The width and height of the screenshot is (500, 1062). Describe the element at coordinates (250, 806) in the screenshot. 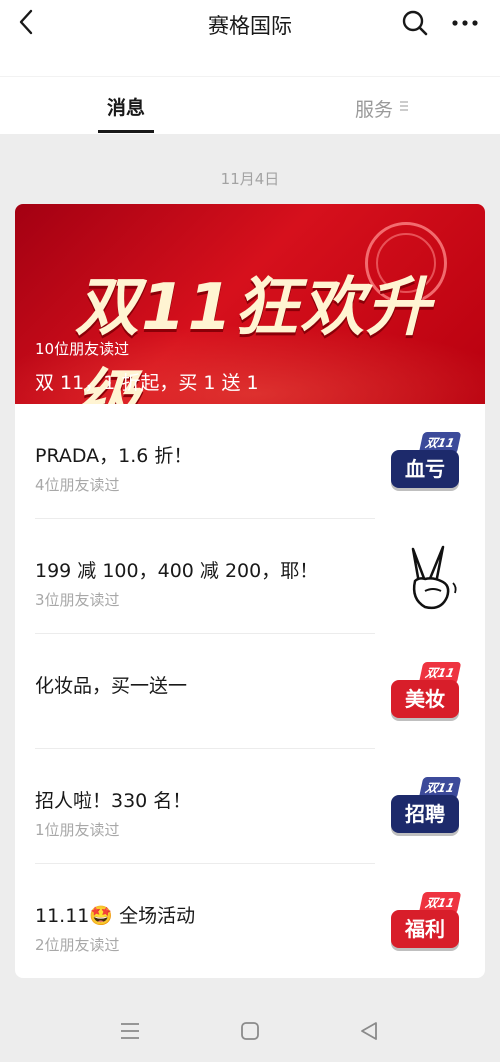

I see `list-item: 招人啦！330 名！ 1位朋友读过 双11 招聘` at that location.